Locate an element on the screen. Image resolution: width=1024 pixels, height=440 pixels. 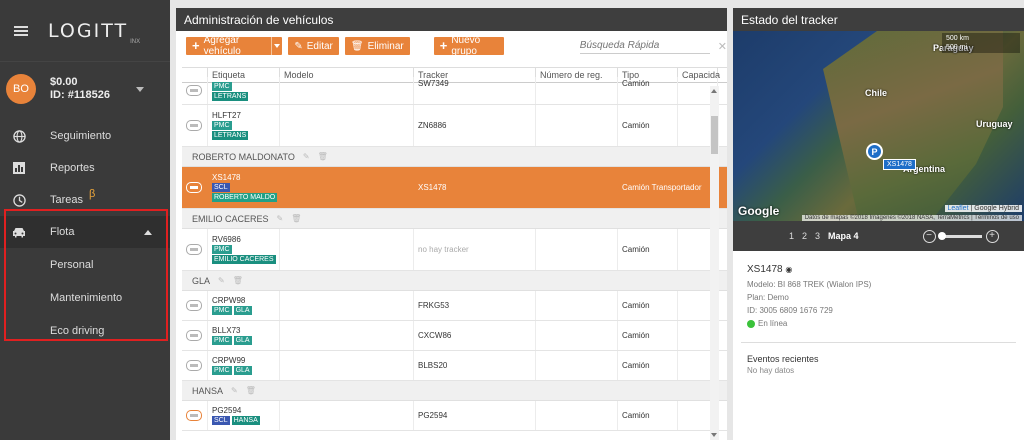
map-page-2: 2 is located at coordinates (804, 236).